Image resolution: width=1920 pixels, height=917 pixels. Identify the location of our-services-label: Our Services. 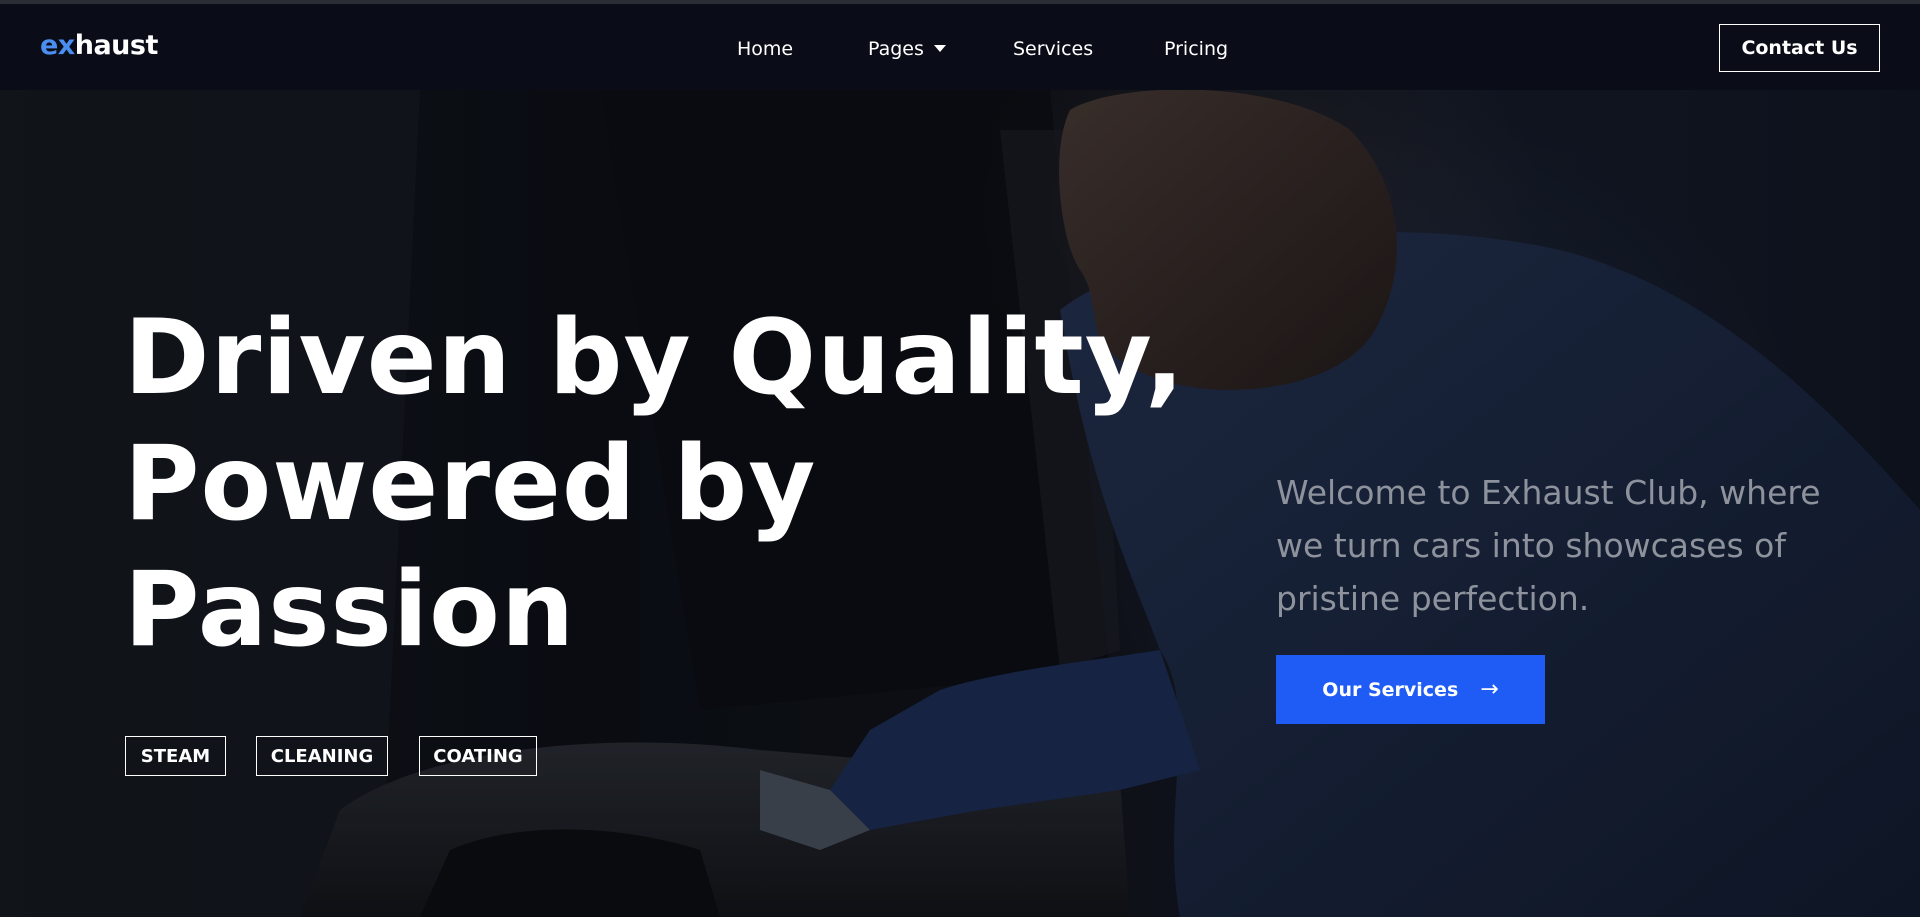
(1390, 689).